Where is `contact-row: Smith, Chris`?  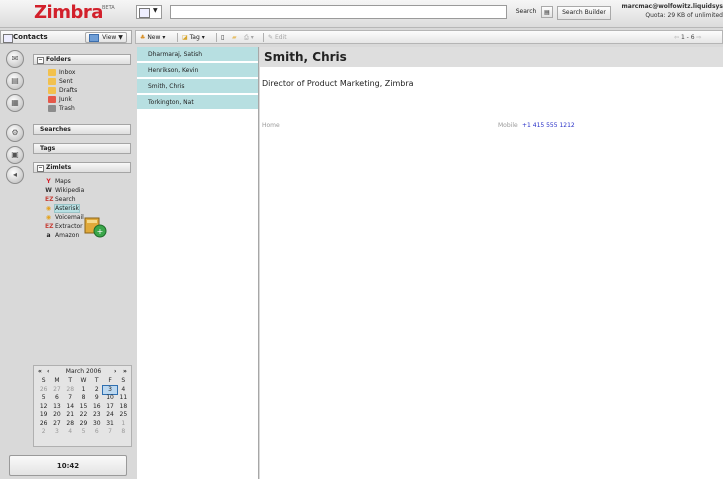 contact-row: Smith, Chris is located at coordinates (197, 86).